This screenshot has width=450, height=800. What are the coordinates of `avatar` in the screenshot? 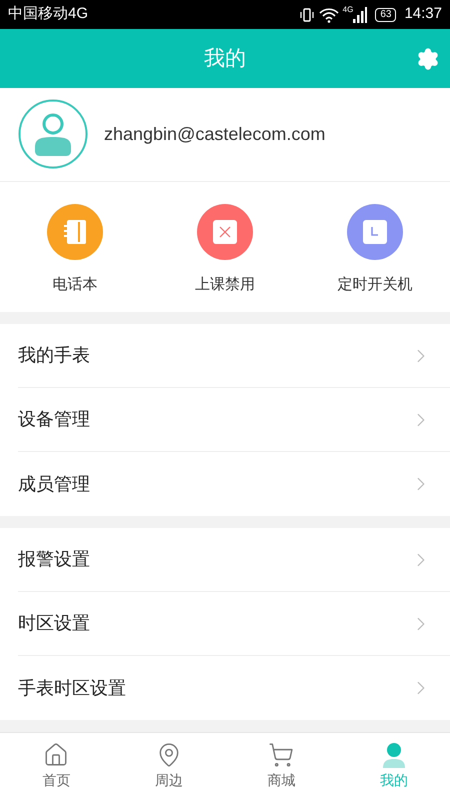 It's located at (53, 134).